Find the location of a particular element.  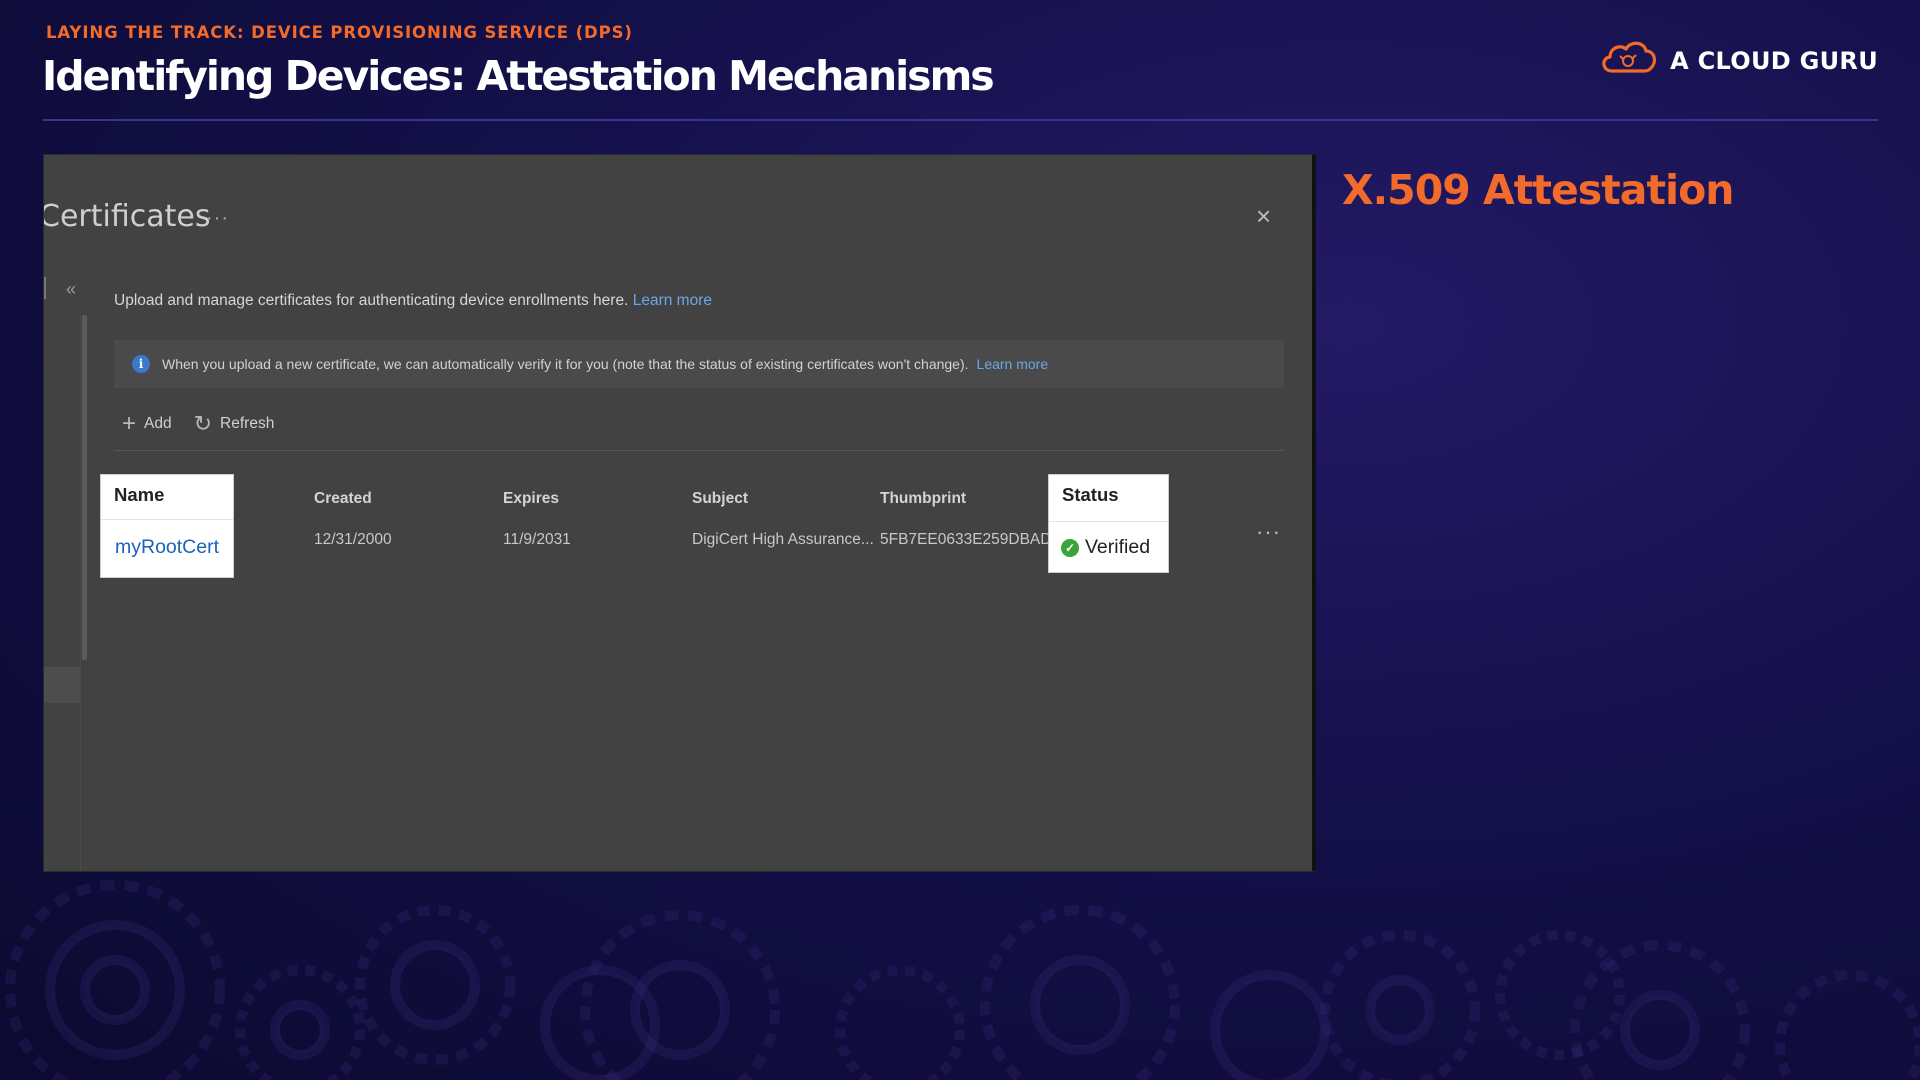

column-header-subject: Subject is located at coordinates (720, 499).